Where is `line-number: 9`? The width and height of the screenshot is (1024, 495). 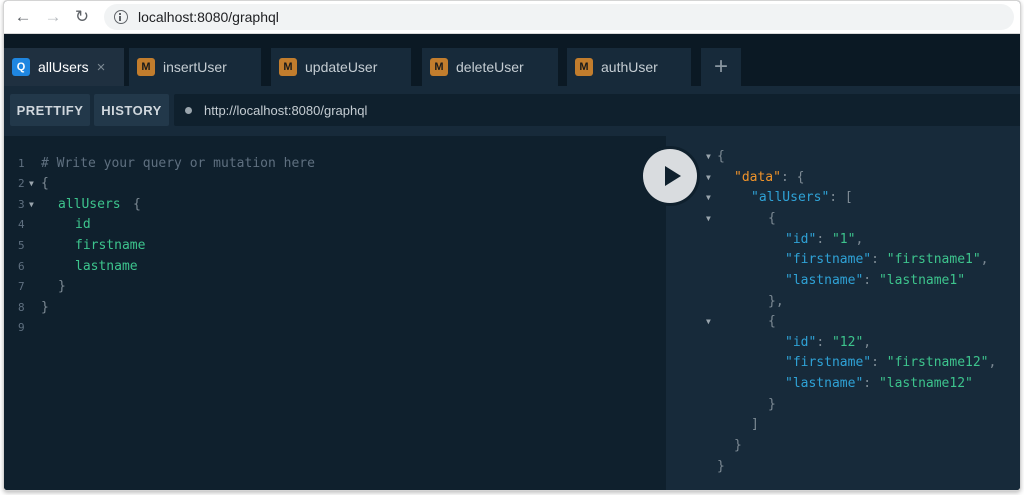
line-number: 9 is located at coordinates (21, 327).